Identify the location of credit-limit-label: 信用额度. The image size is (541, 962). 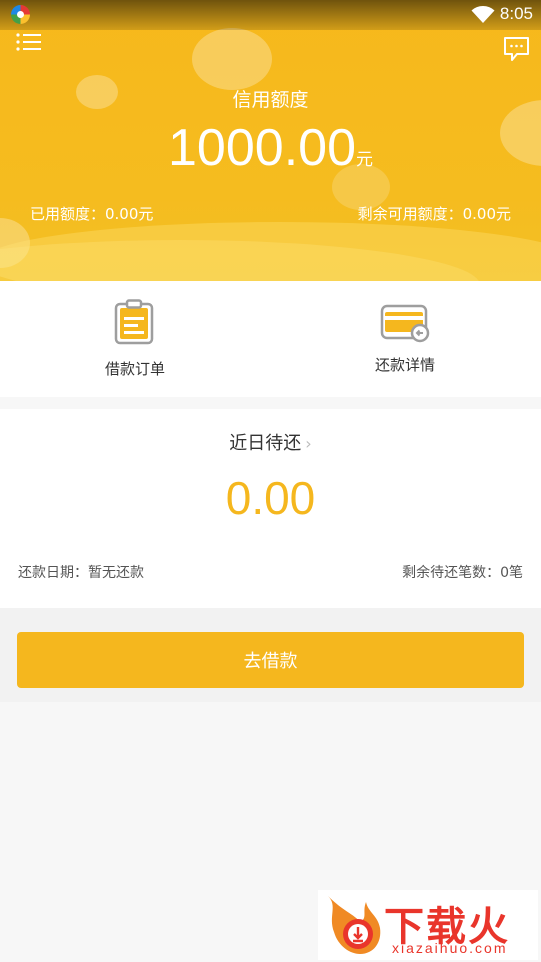
(270, 100).